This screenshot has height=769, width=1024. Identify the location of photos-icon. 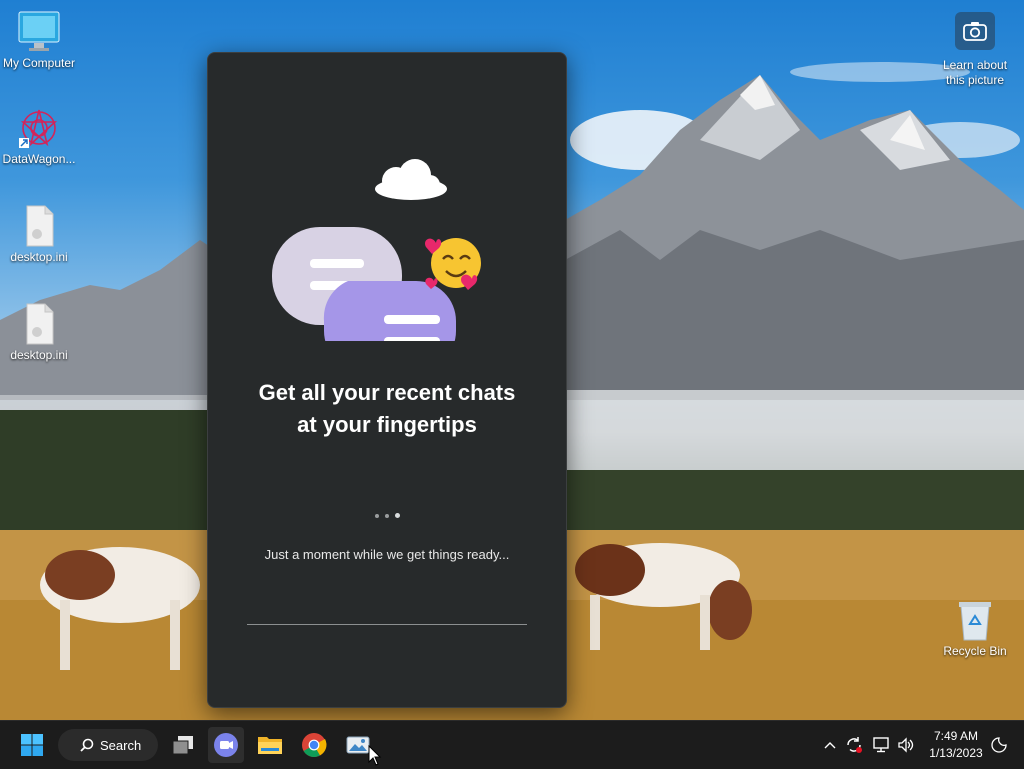
(358, 745).